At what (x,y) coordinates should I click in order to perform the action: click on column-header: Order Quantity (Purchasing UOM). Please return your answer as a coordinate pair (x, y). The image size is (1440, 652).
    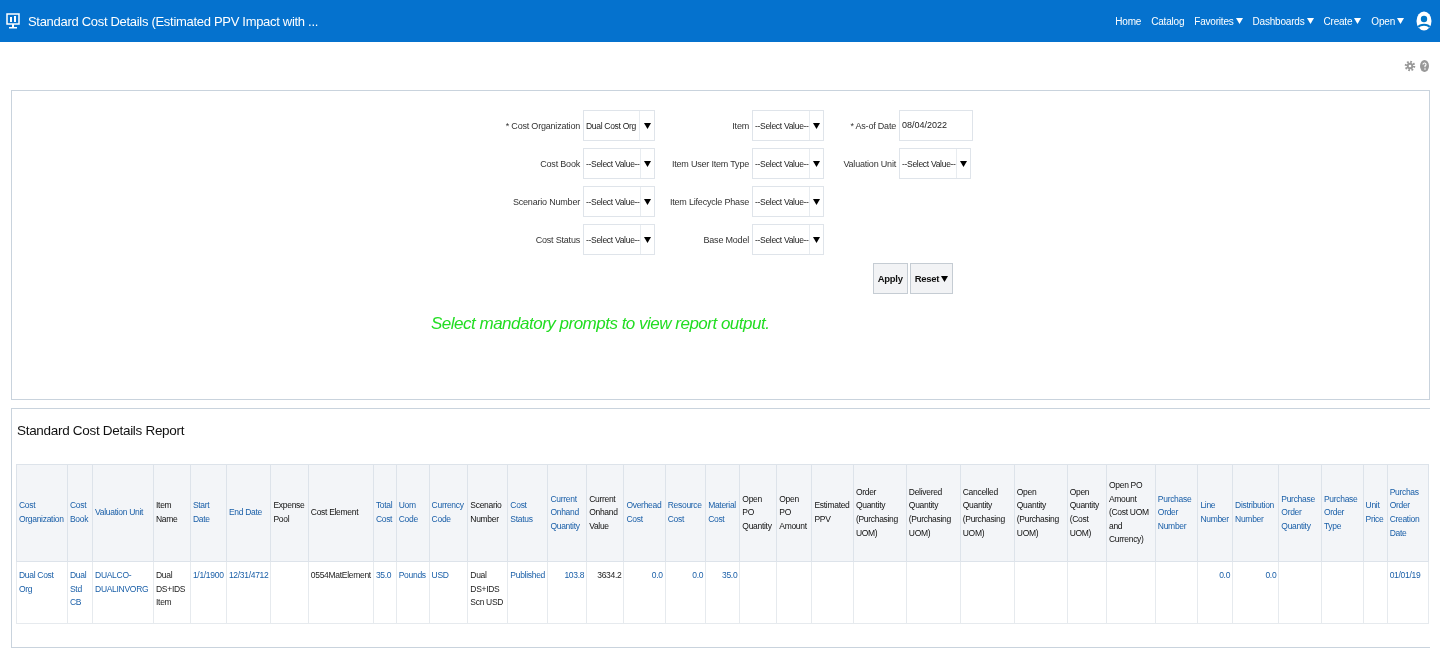
    Looking at the image, I should click on (880, 513).